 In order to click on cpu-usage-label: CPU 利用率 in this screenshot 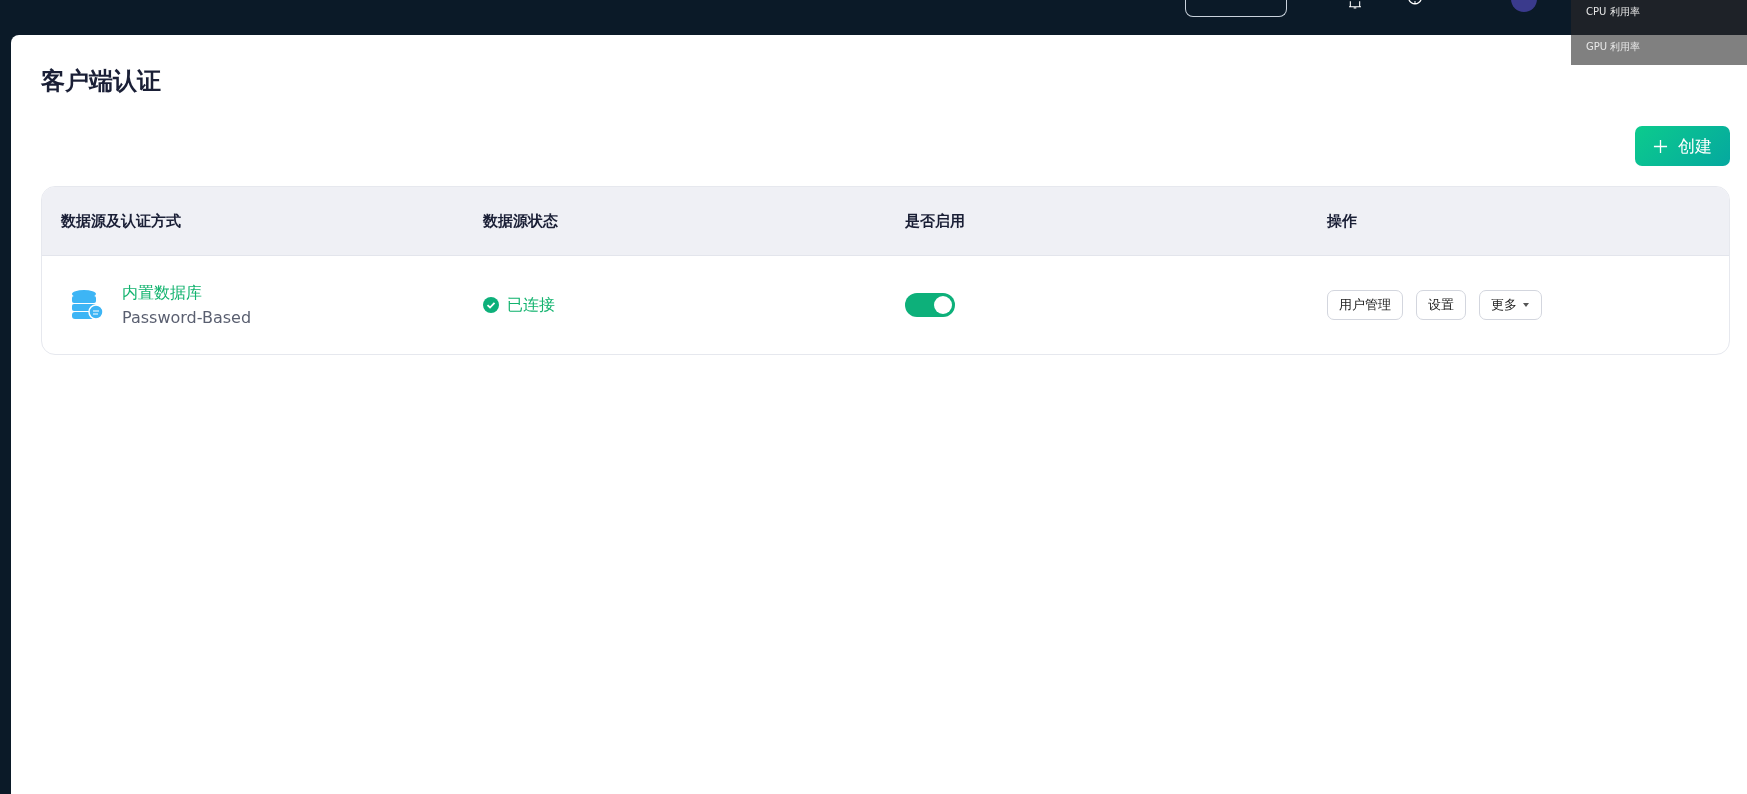, I will do `click(1613, 12)`.